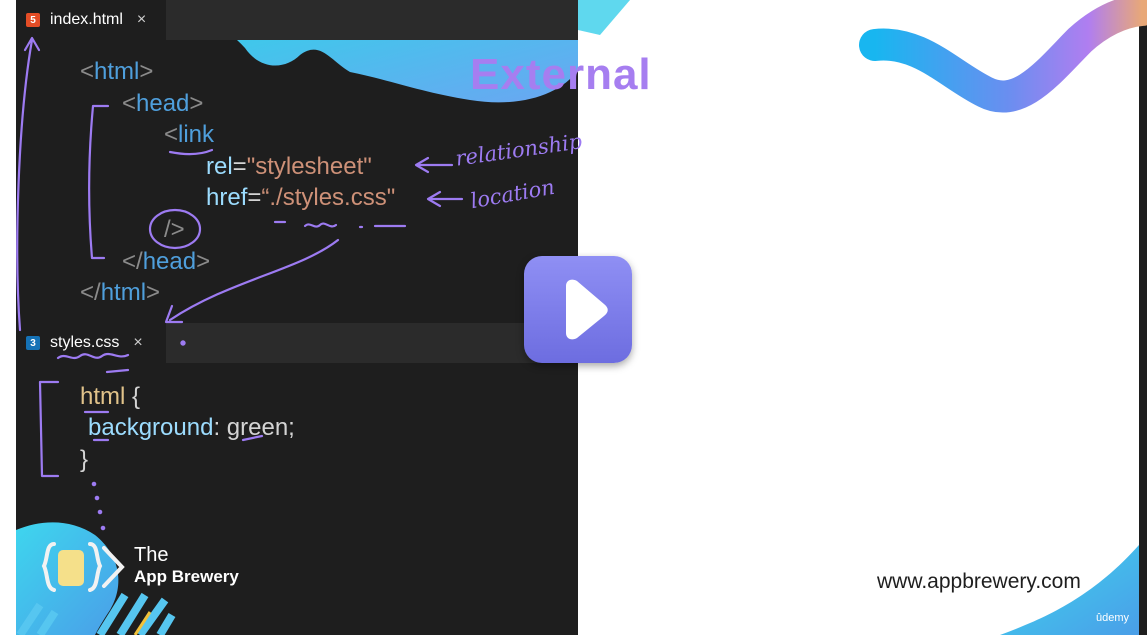 The image size is (1147, 635). I want to click on website-url: www.appbrewery.com, so click(979, 581).